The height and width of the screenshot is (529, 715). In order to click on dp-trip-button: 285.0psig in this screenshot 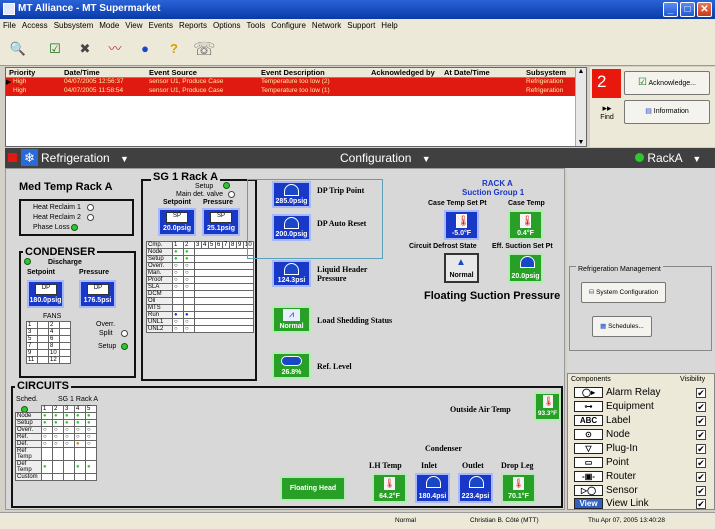, I will do `click(291, 194)`.